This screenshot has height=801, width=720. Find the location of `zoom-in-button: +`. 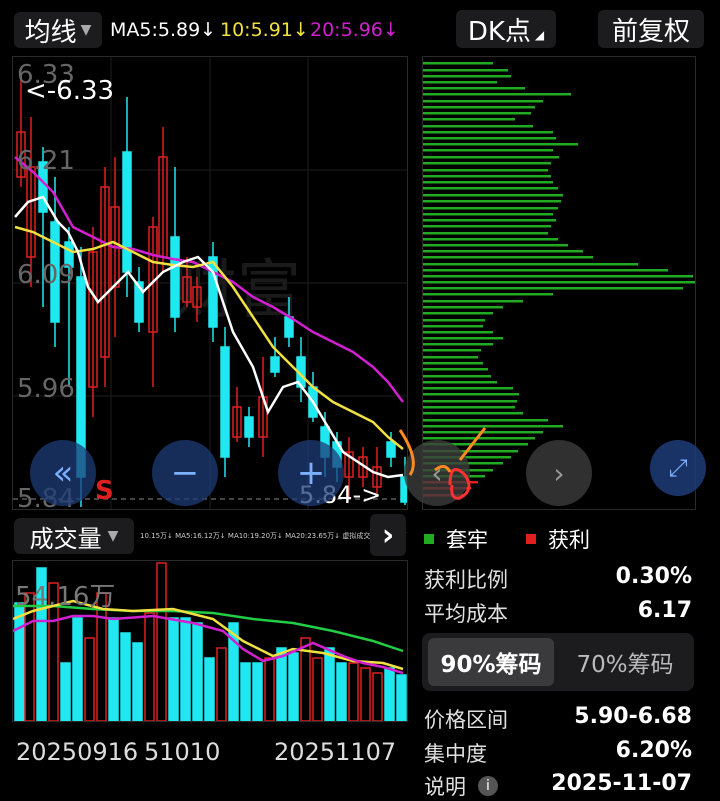

zoom-in-button: + is located at coordinates (311, 473).